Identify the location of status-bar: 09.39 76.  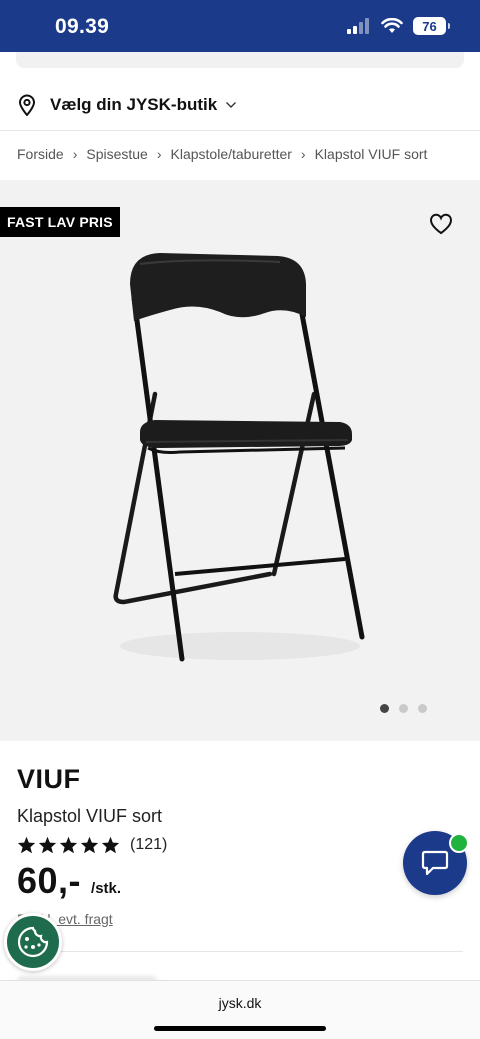
(240, 26).